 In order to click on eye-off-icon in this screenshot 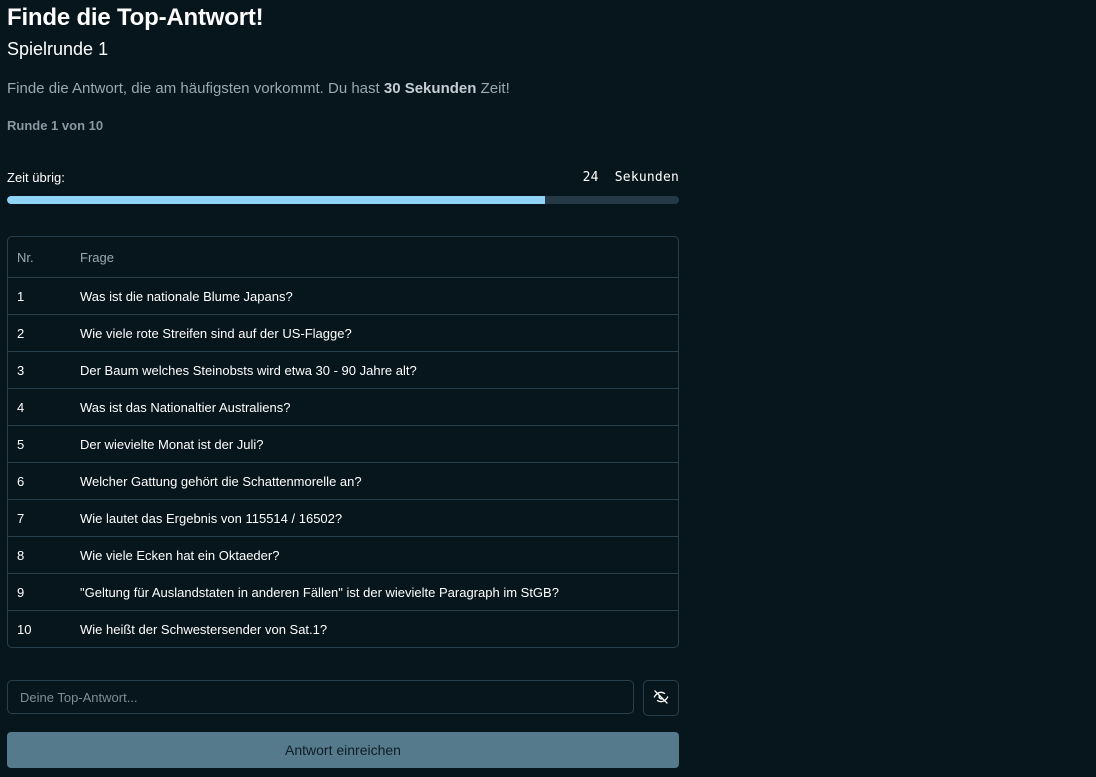, I will do `click(661, 698)`.